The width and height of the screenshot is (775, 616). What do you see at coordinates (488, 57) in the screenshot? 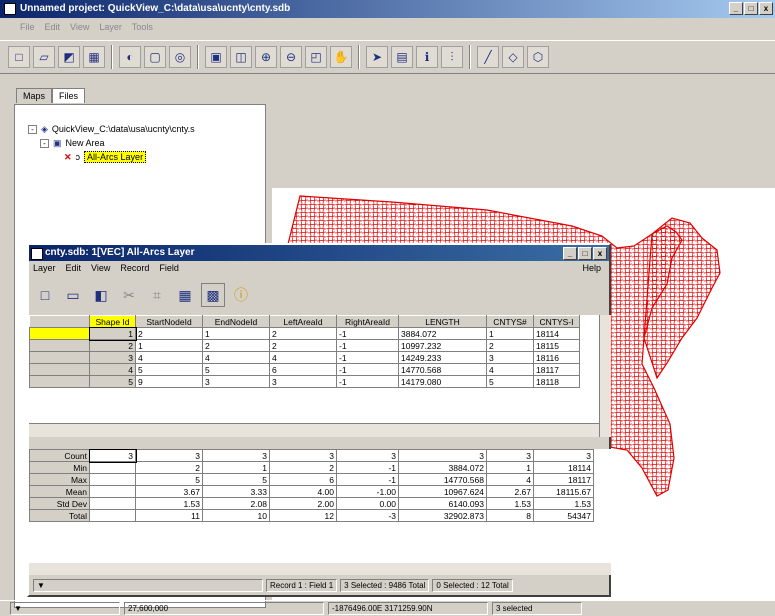
I see `draw-line-icon: ╱` at bounding box center [488, 57].